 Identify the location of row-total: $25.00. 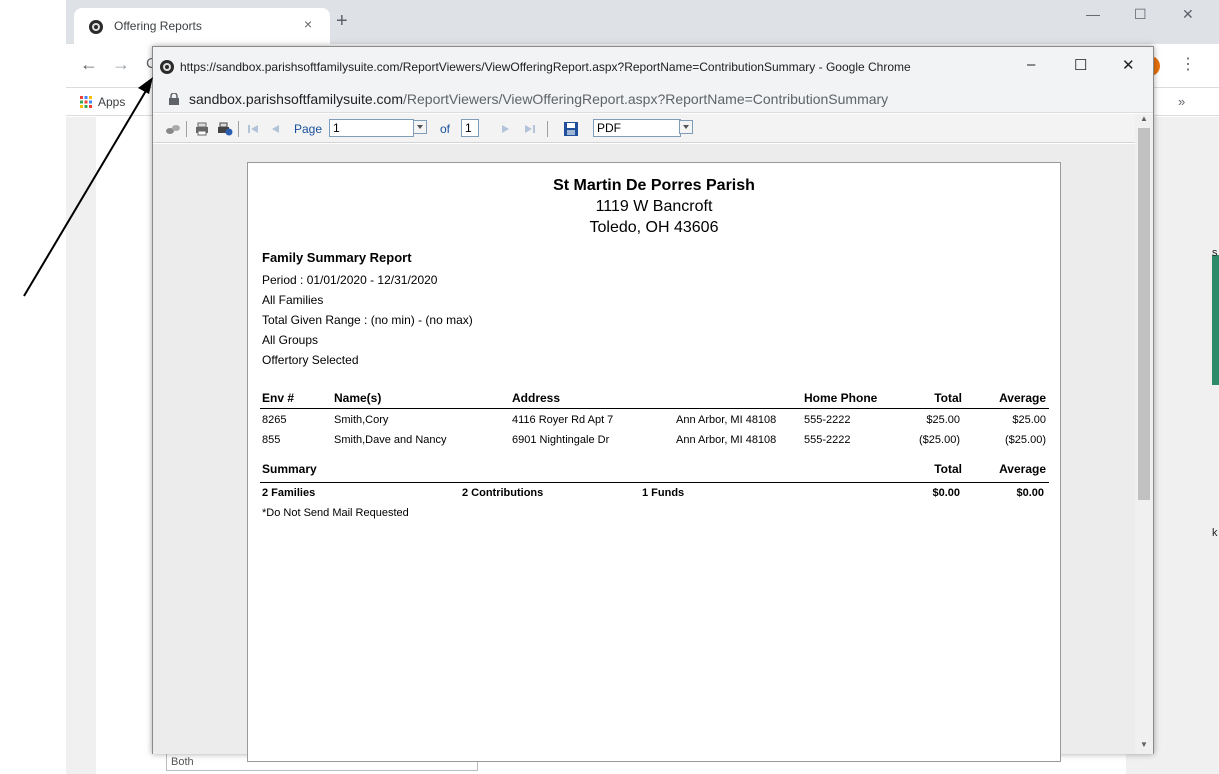
(943, 420).